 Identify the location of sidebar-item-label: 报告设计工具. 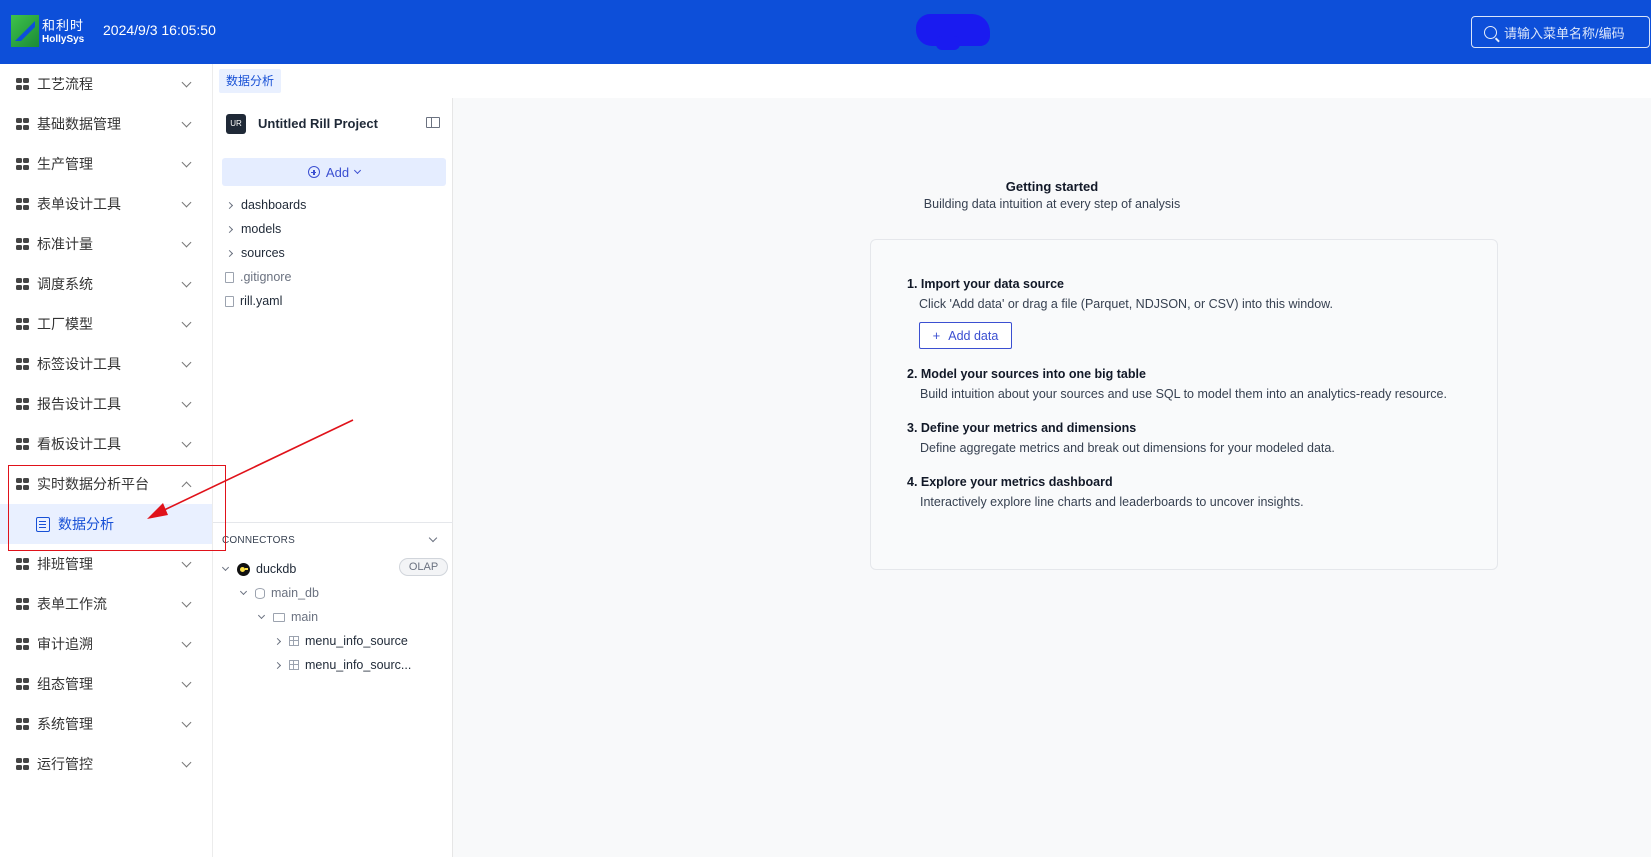
(79, 404).